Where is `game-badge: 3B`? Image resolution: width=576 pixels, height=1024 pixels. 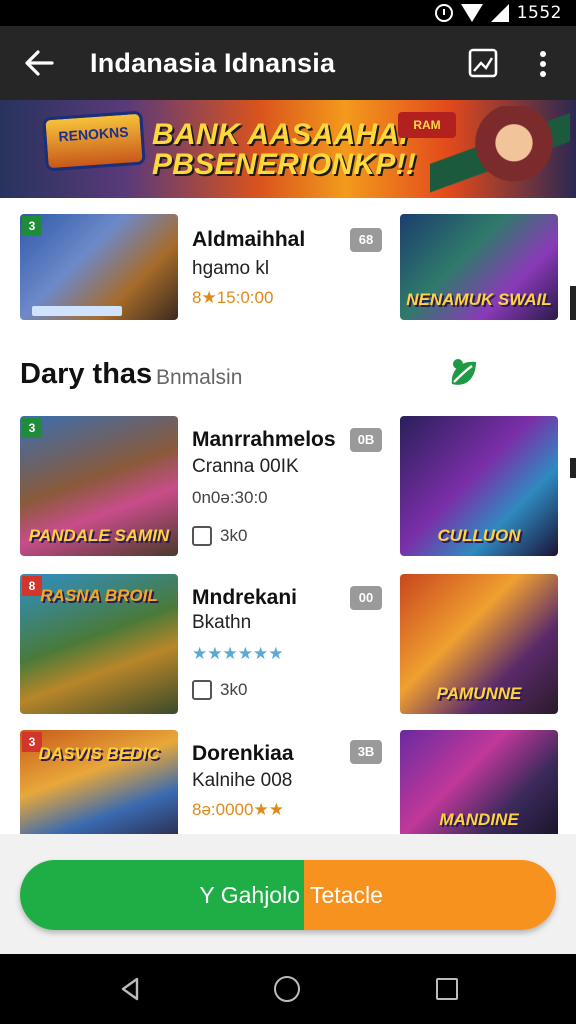
game-badge: 3B is located at coordinates (366, 752).